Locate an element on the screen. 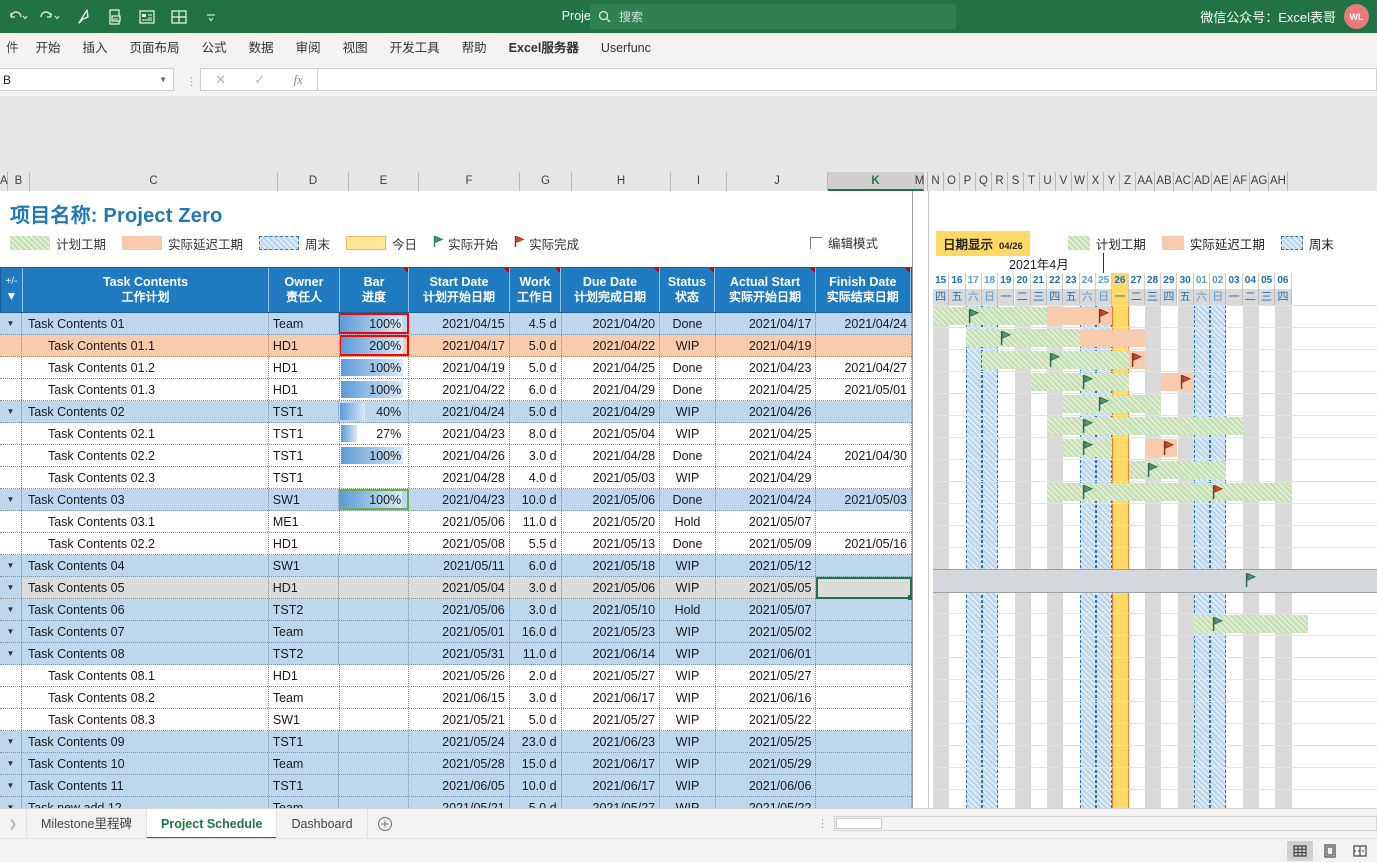  cell-start-date: 2021/06/15 is located at coordinates (459, 697).